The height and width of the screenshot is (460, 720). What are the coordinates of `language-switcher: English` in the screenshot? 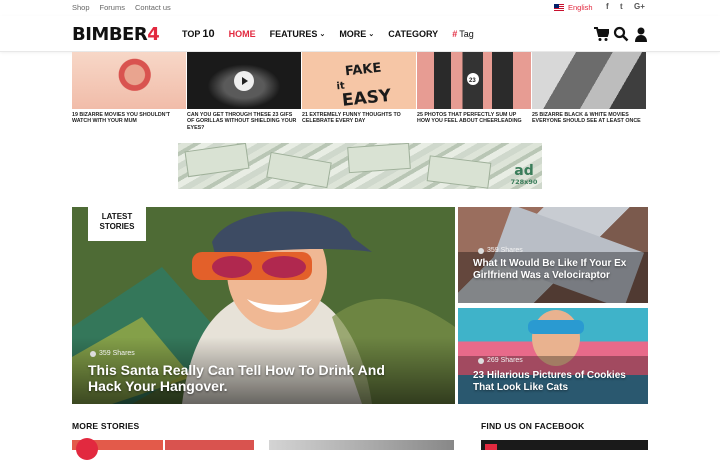 It's located at (573, 7).